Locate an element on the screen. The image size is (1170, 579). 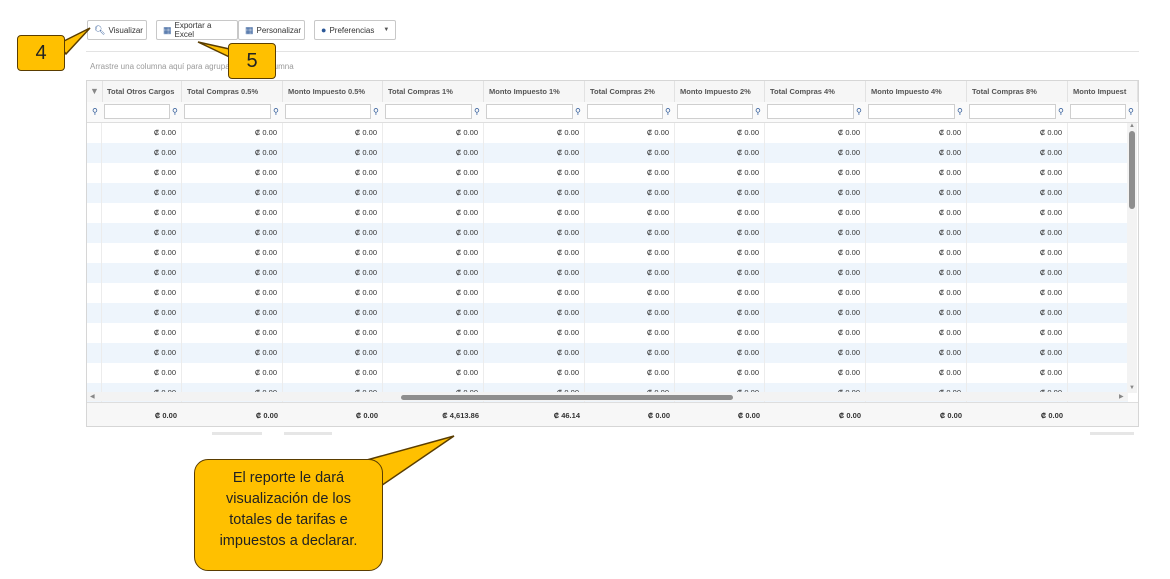
bubble-line: totales de tarifas e is located at coordinates (288, 520).